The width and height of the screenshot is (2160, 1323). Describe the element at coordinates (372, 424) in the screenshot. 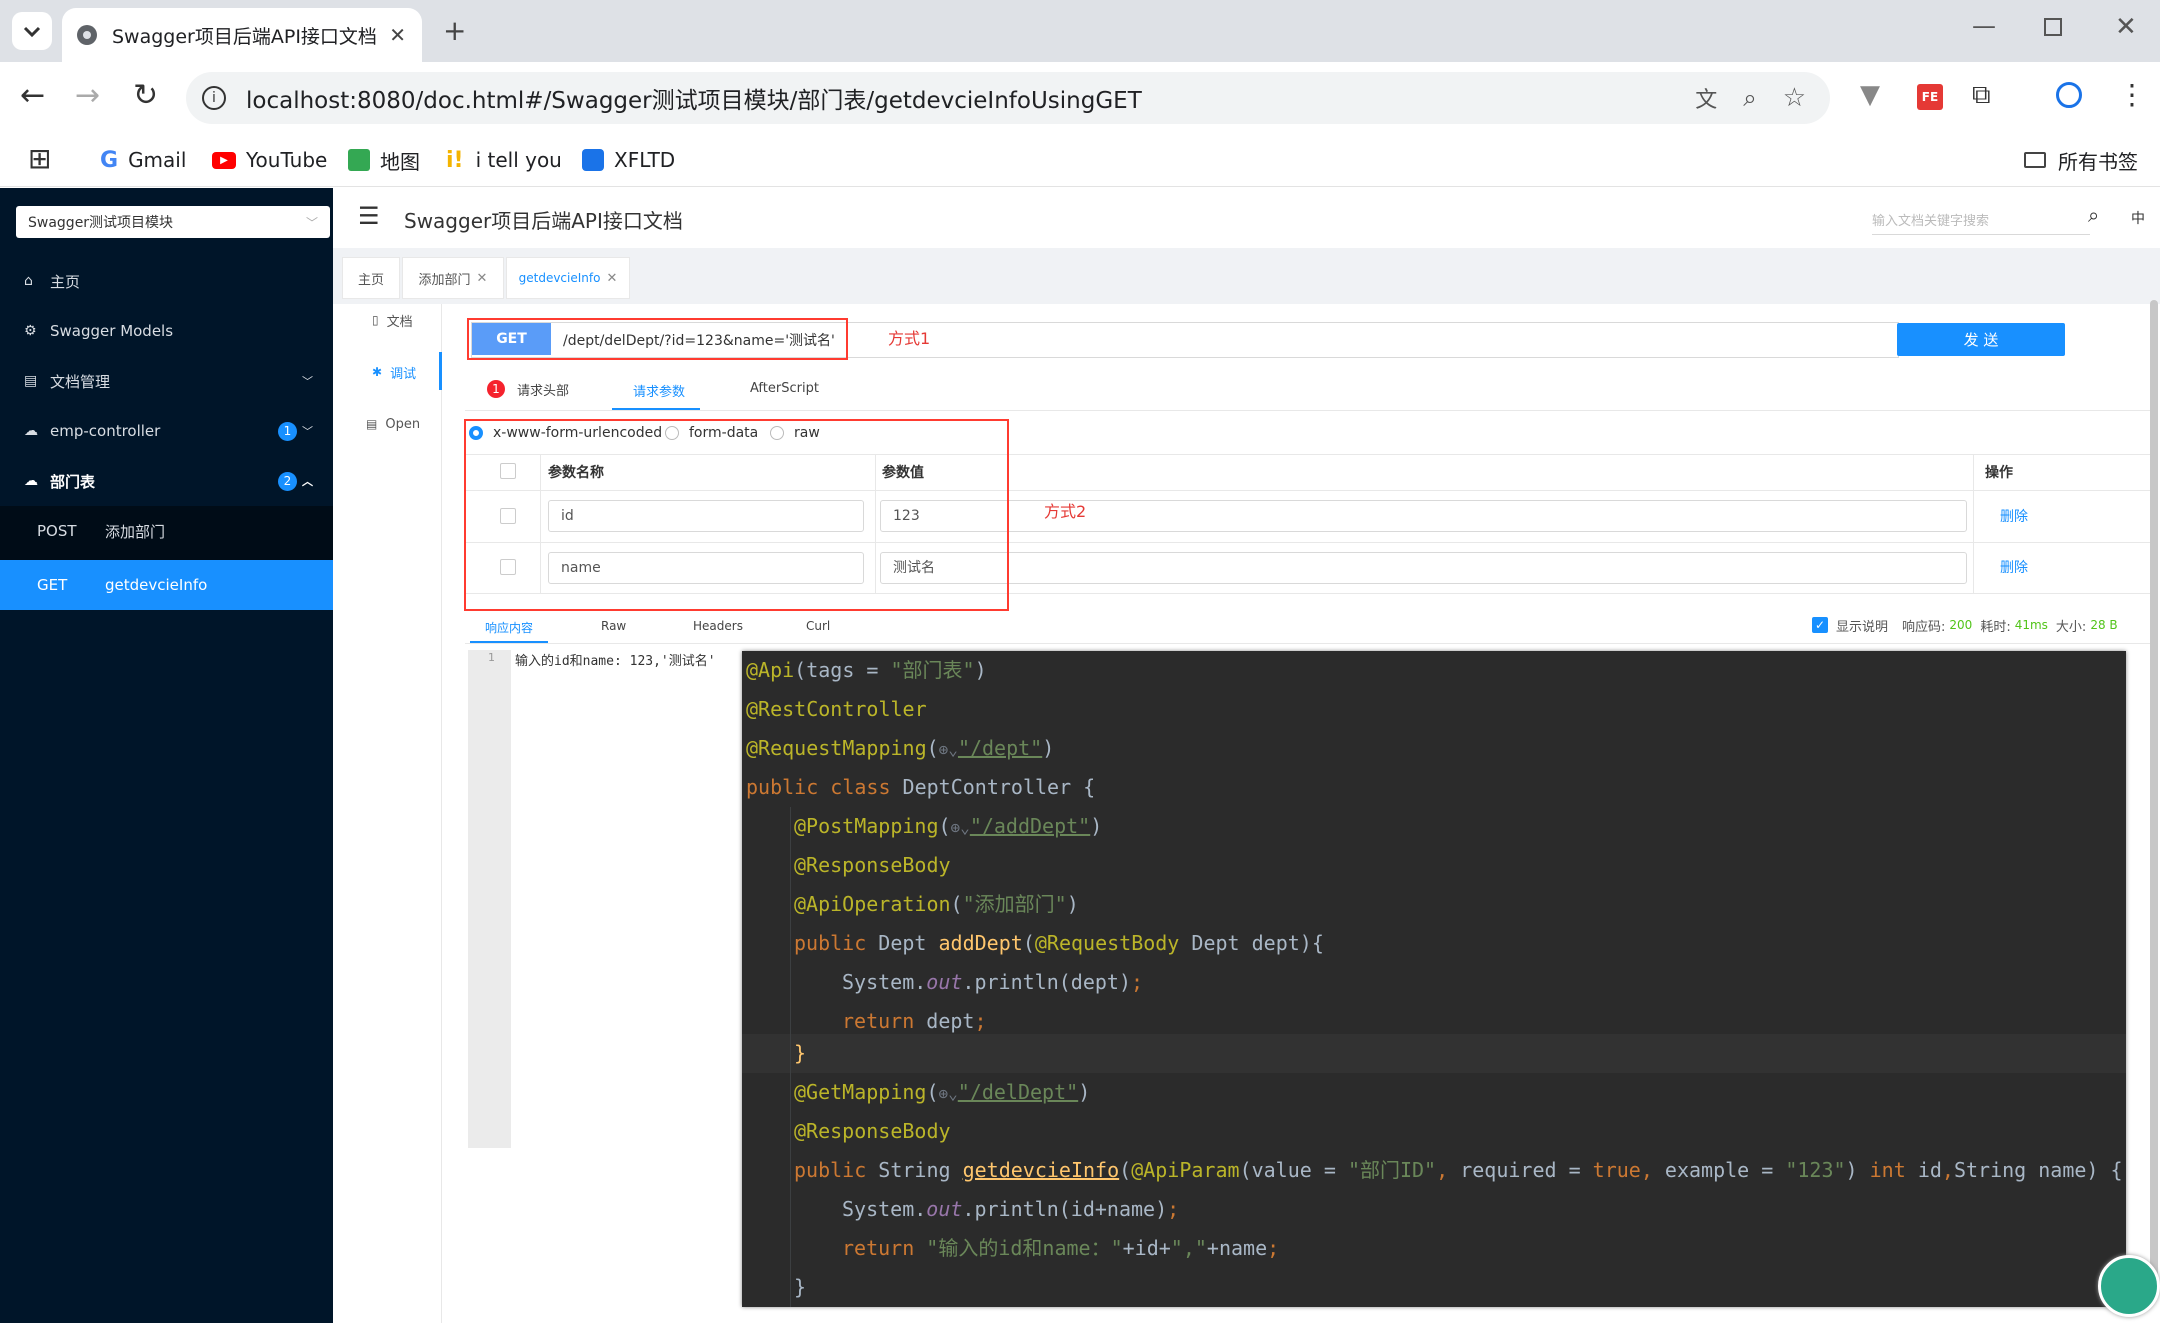

I see `file-icon: ▤` at that location.